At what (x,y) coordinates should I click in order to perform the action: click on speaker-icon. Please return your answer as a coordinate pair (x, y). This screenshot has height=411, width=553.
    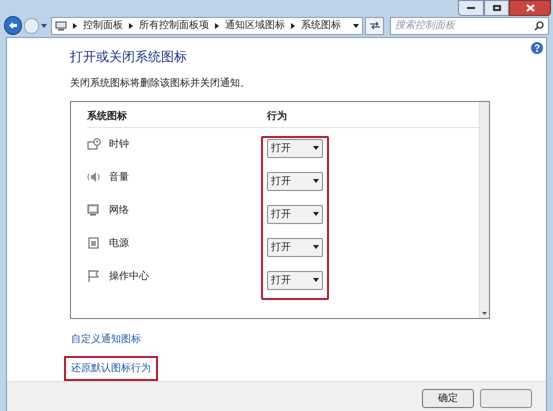
    Looking at the image, I should click on (94, 177).